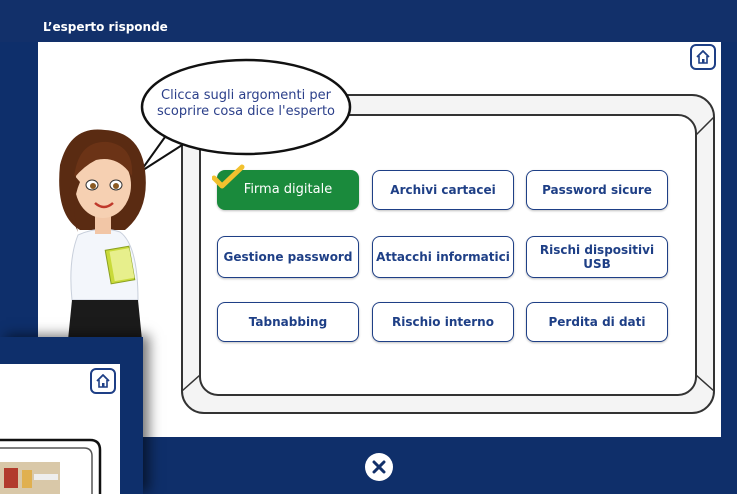  What do you see at coordinates (51, 466) in the screenshot?
I see `overlapping-window-frame` at bounding box center [51, 466].